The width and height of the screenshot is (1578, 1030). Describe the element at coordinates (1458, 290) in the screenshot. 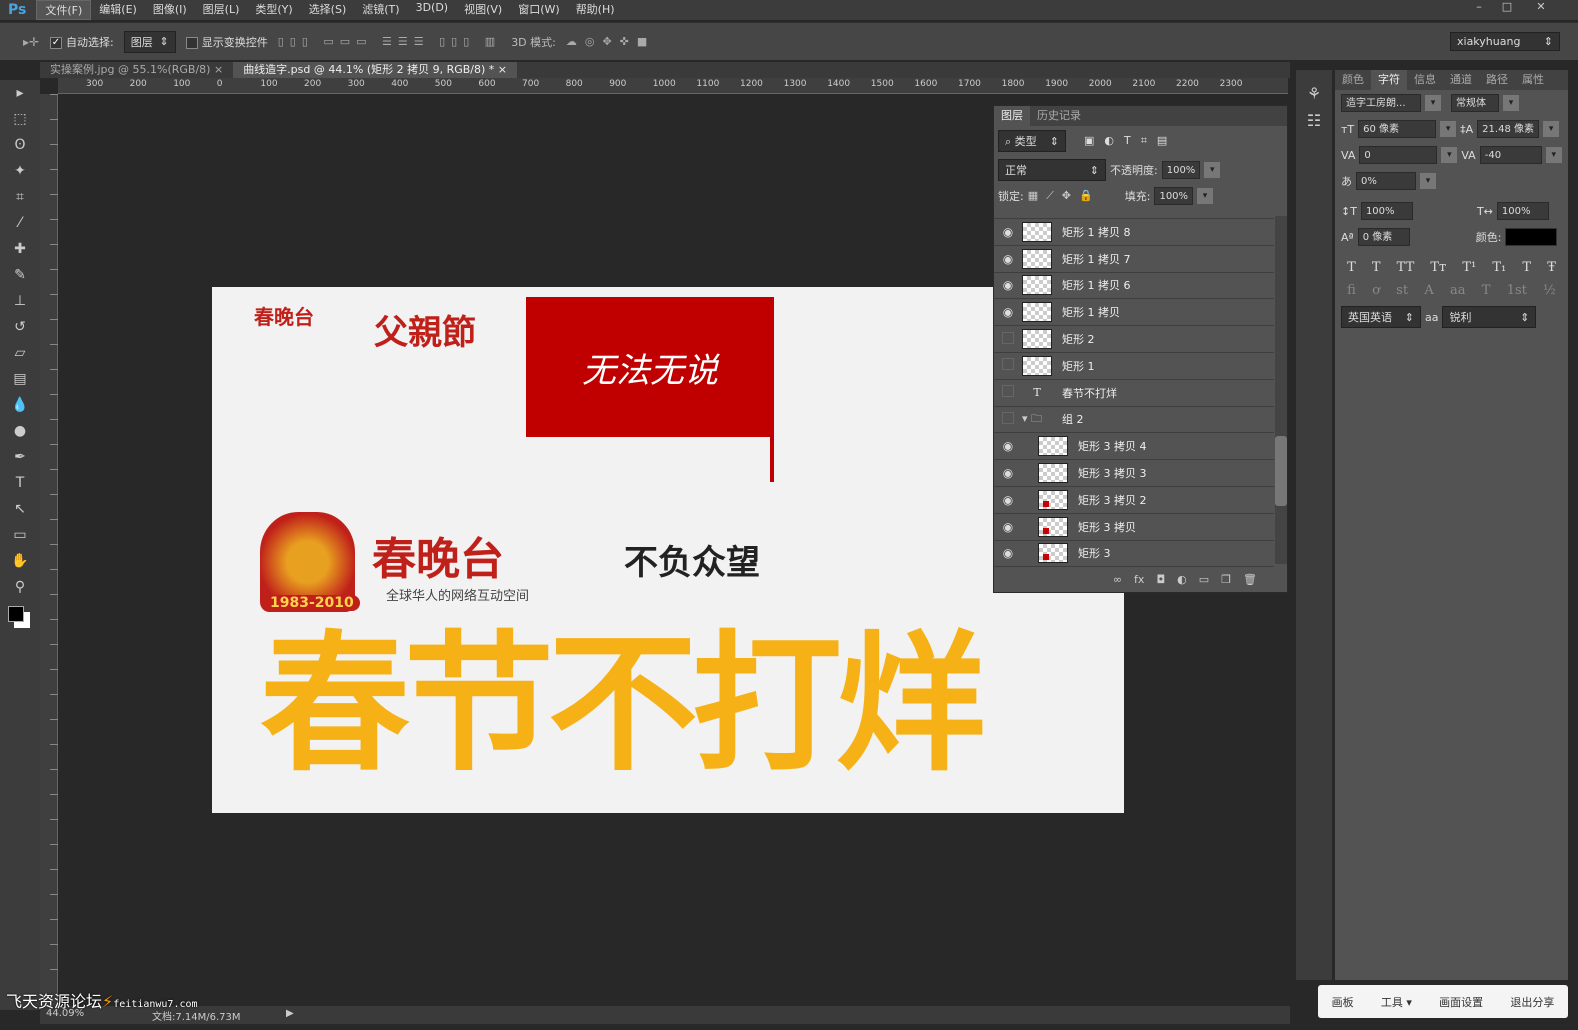

I see `opentype-button: aa` at that location.